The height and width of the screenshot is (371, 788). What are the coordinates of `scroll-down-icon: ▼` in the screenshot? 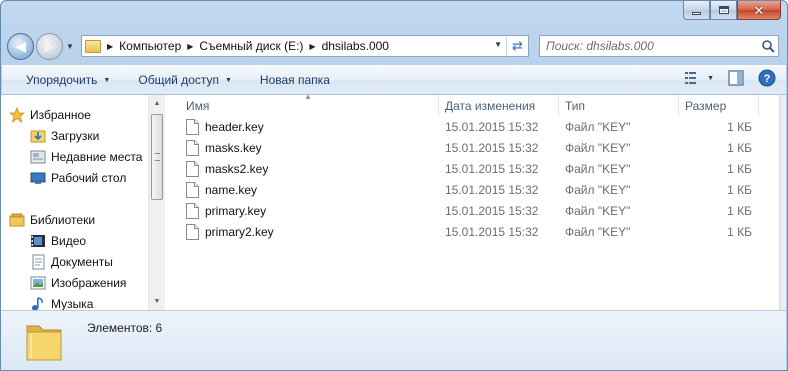 It's located at (157, 301).